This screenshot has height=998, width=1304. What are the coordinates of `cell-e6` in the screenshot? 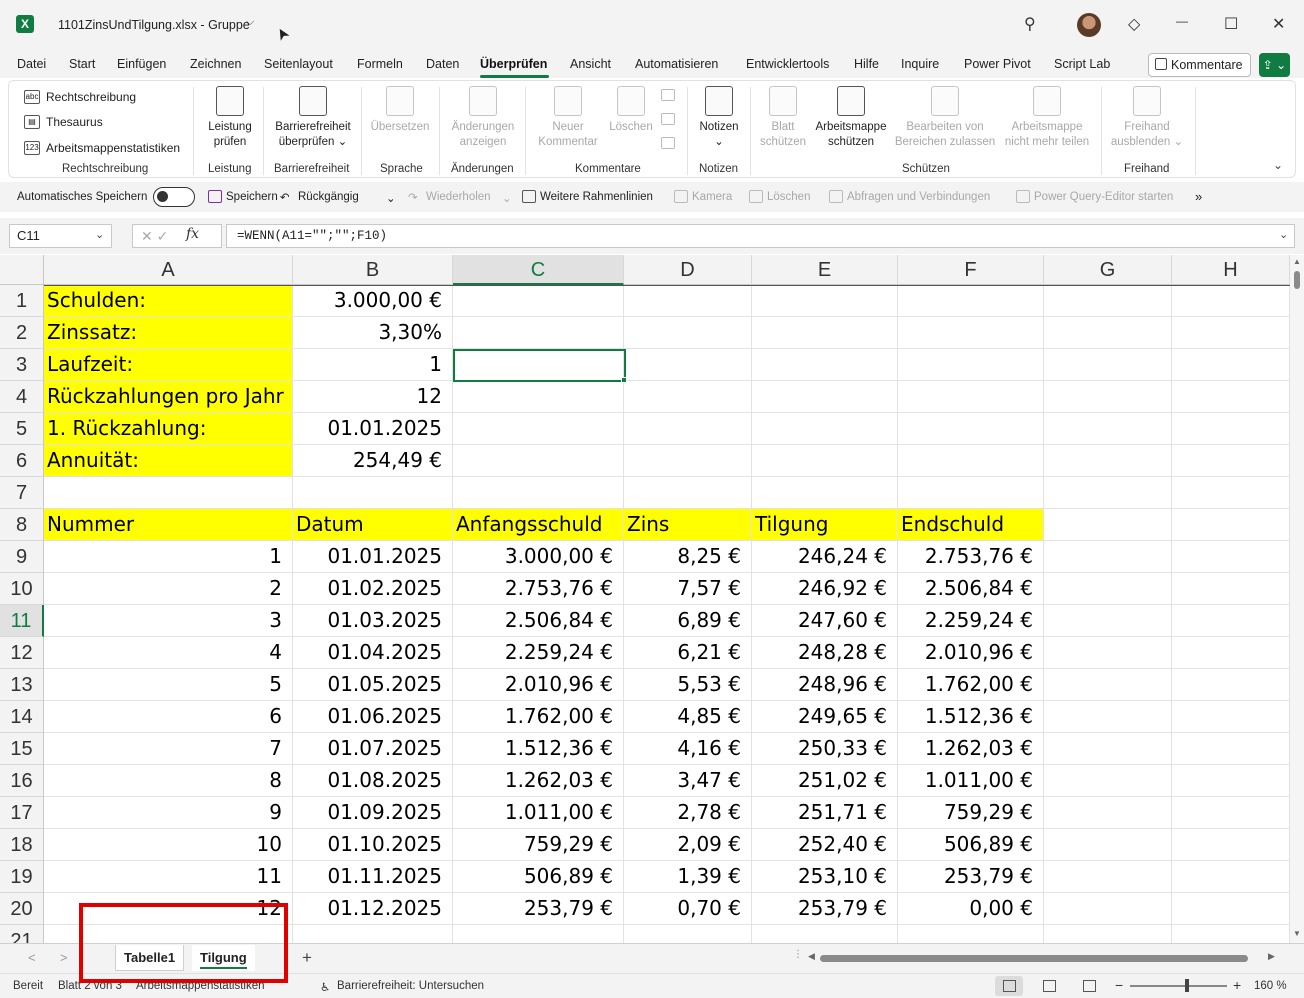 It's located at (825, 461).